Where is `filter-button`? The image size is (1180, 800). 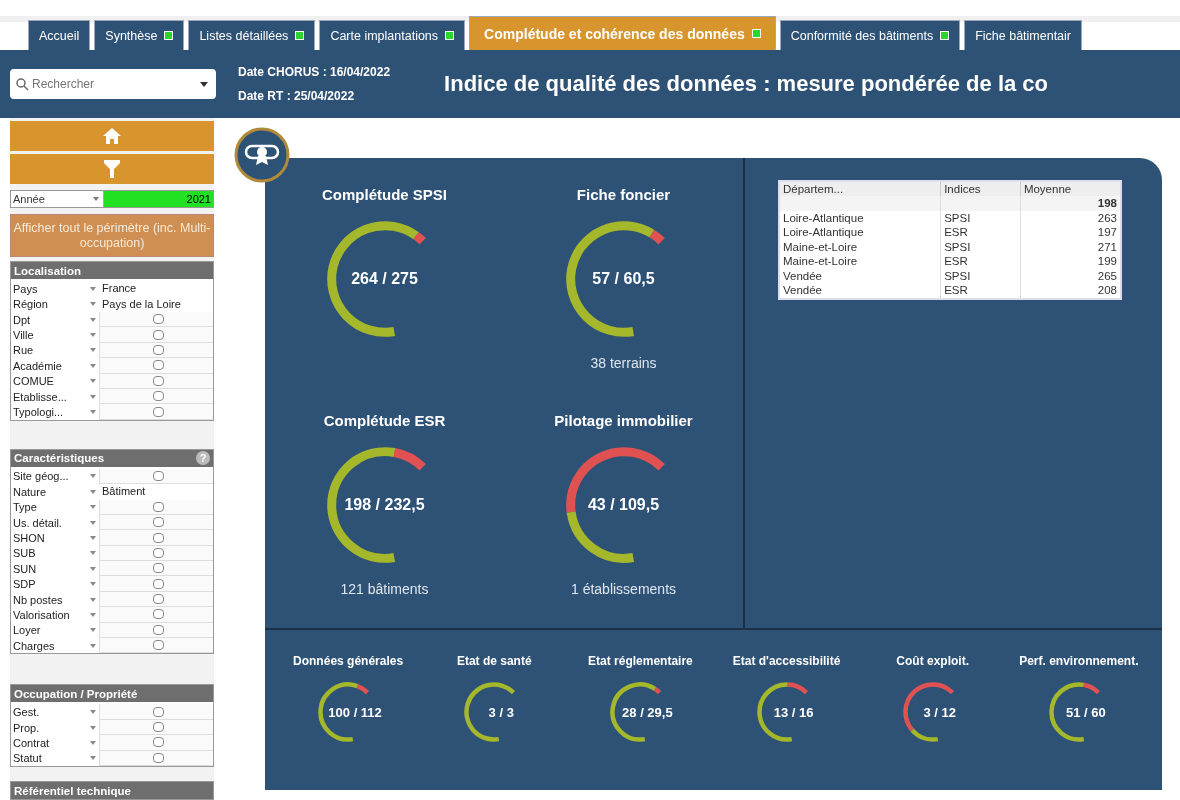 filter-button is located at coordinates (112, 169).